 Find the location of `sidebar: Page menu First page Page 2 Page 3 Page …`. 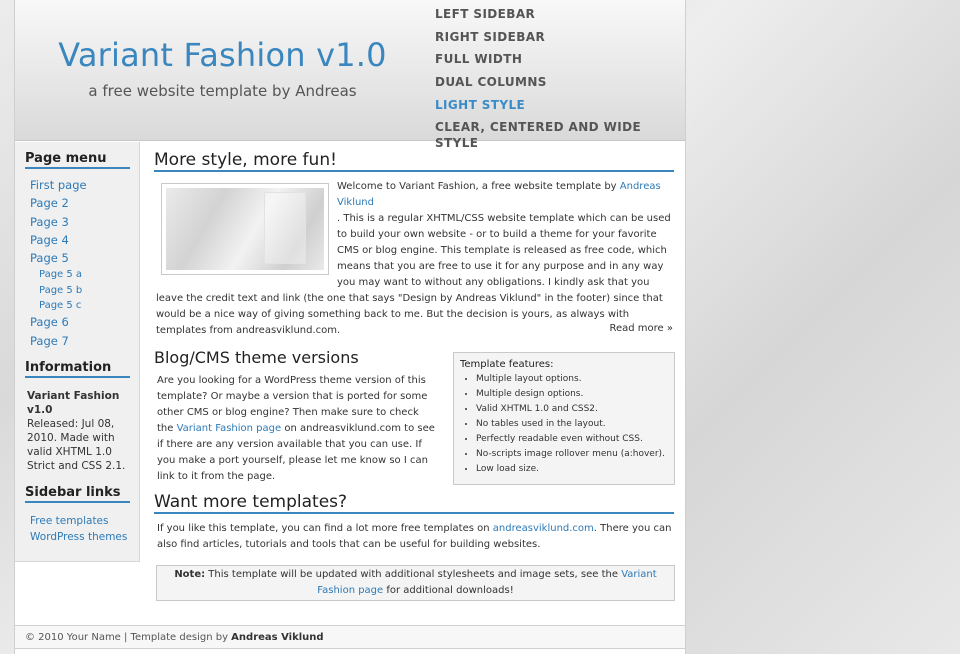

sidebar: Page menu First page Page 2 Page 3 Page … is located at coordinates (77, 352).